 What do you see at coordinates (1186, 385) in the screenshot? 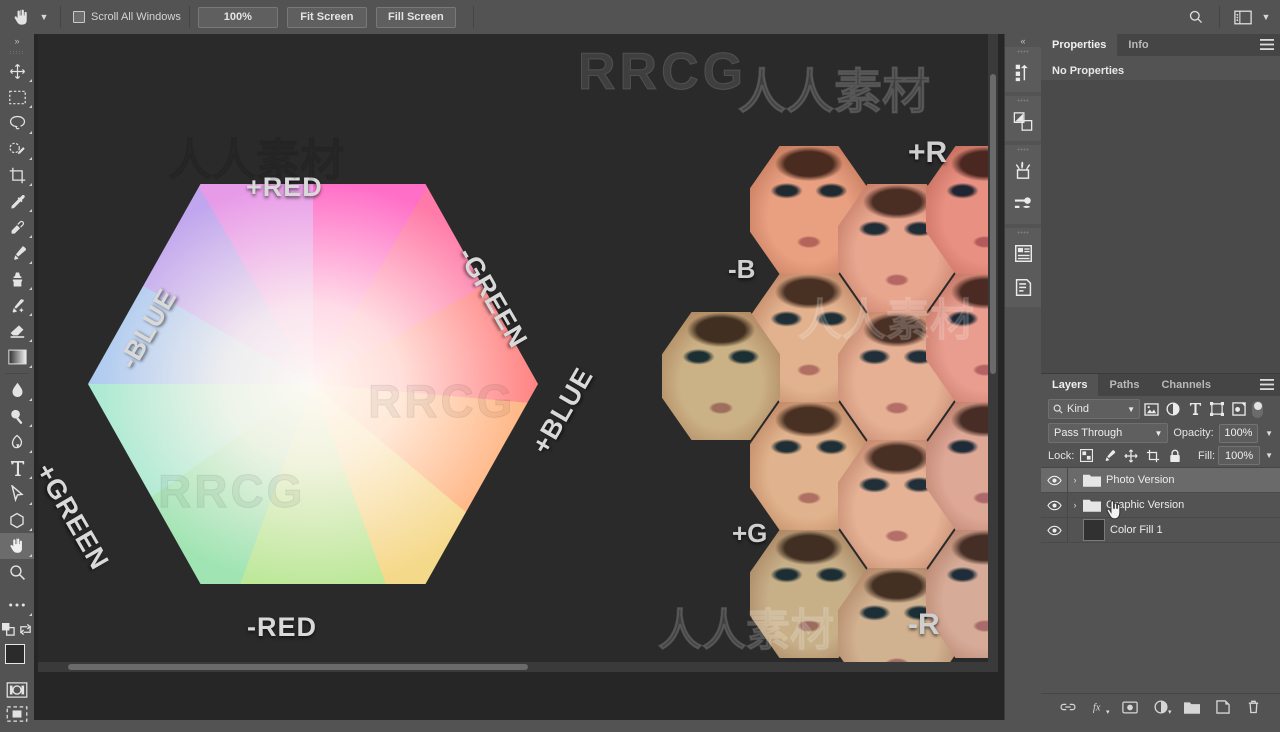
I see `tab-channels: Channels` at bounding box center [1186, 385].